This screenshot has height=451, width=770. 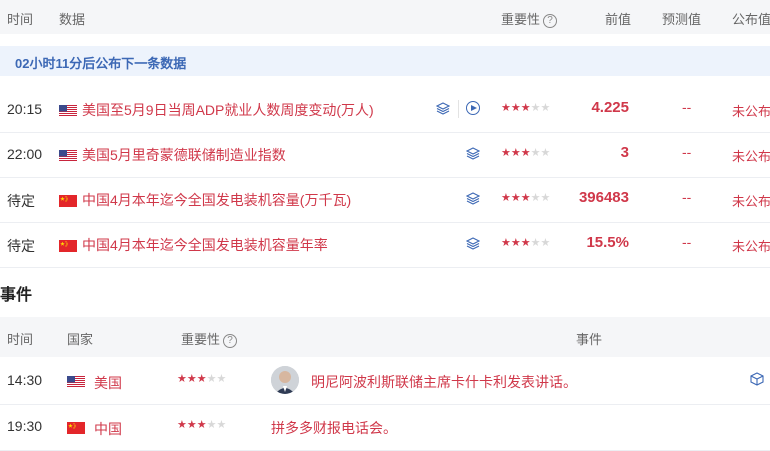 I want to click on event-country: 美国, so click(x=108, y=383).